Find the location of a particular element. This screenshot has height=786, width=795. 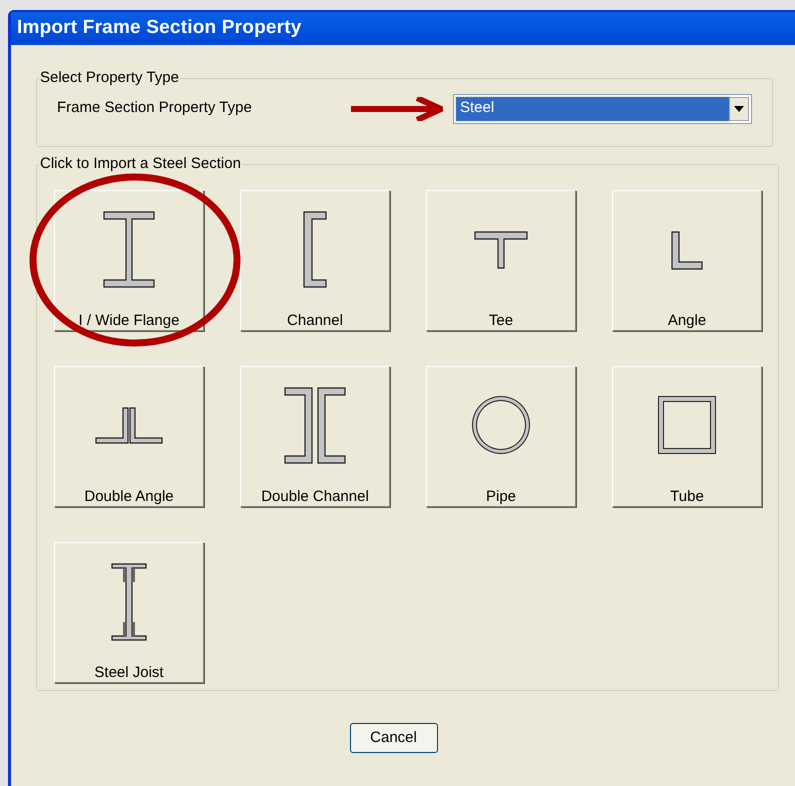

arrow-icon is located at coordinates (397, 108).